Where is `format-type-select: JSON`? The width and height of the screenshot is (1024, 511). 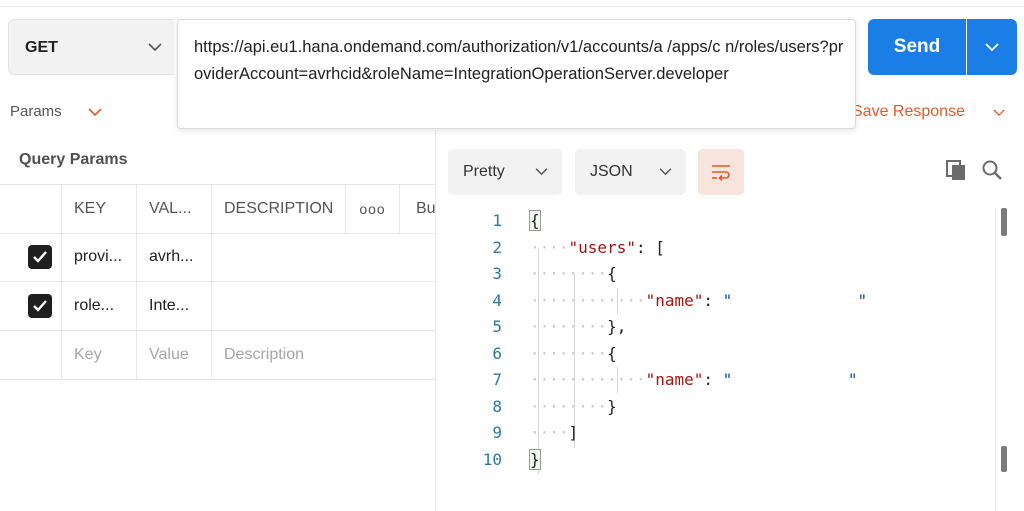
format-type-select: JSON is located at coordinates (630, 172).